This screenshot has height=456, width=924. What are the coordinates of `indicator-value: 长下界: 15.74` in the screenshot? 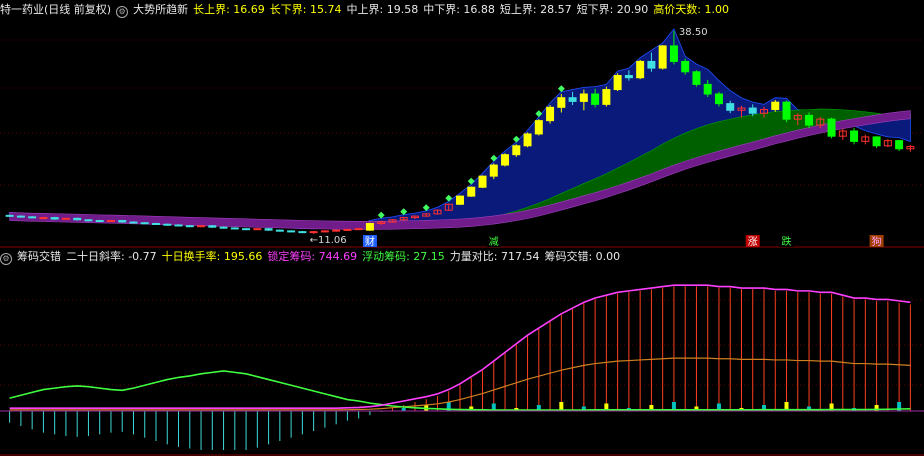 It's located at (305, 9).